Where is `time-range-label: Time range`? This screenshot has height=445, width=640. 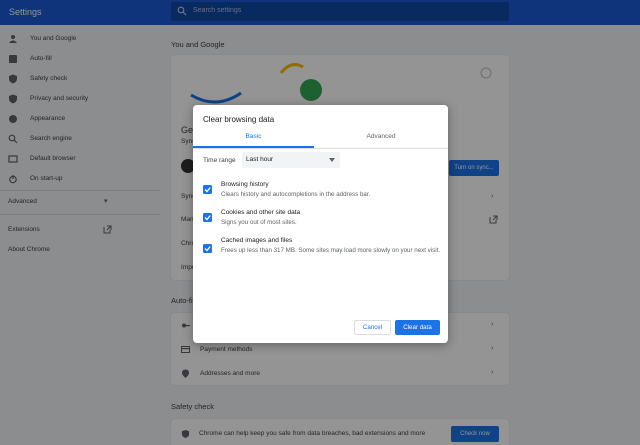 time-range-label: Time range is located at coordinates (219, 160).